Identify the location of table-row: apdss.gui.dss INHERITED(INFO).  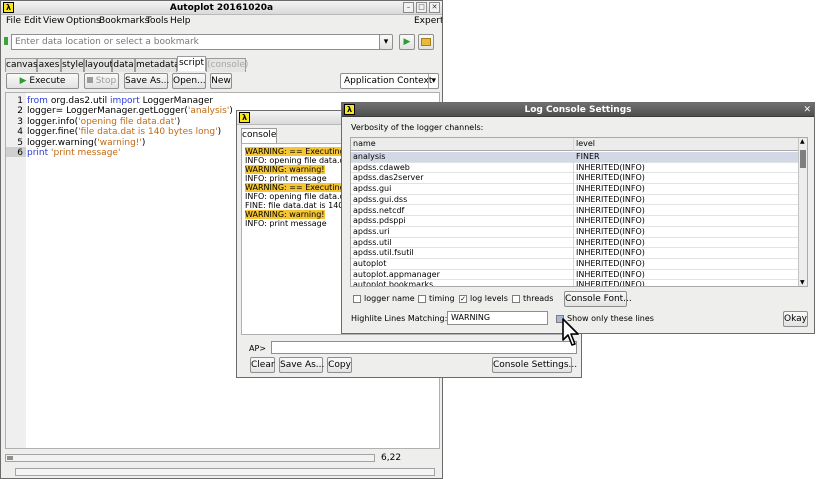
(575, 200).